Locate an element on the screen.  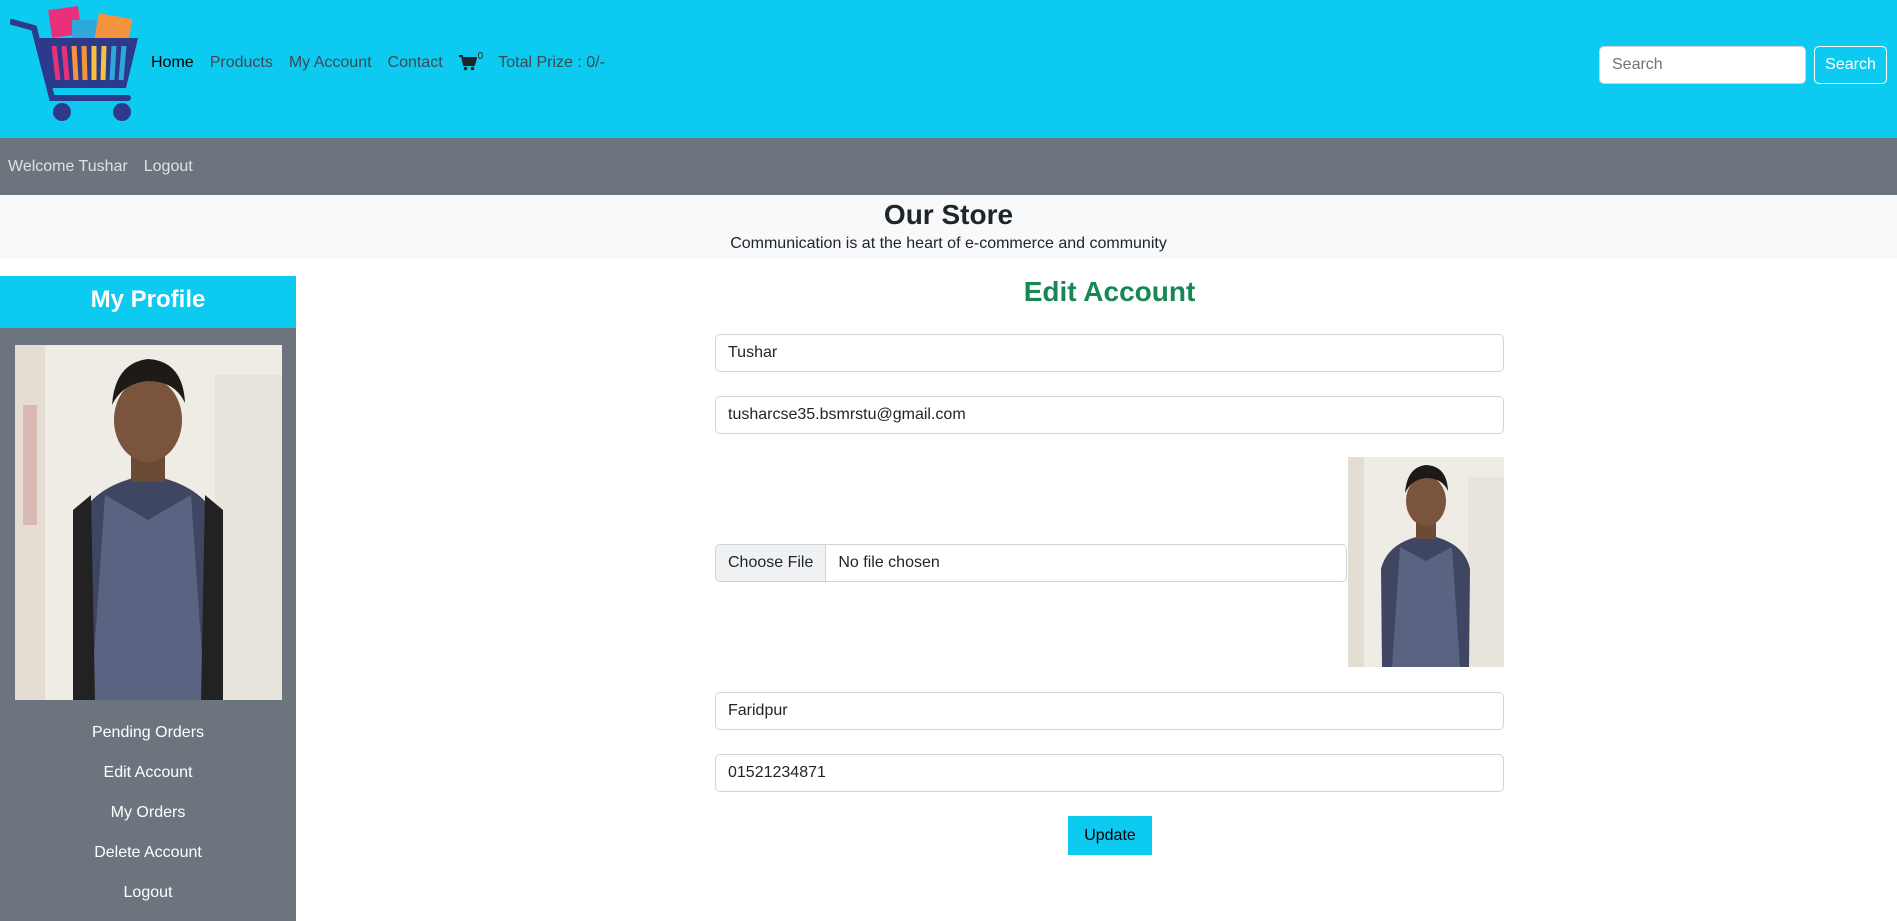
username-field is located at coordinates (1109, 353).